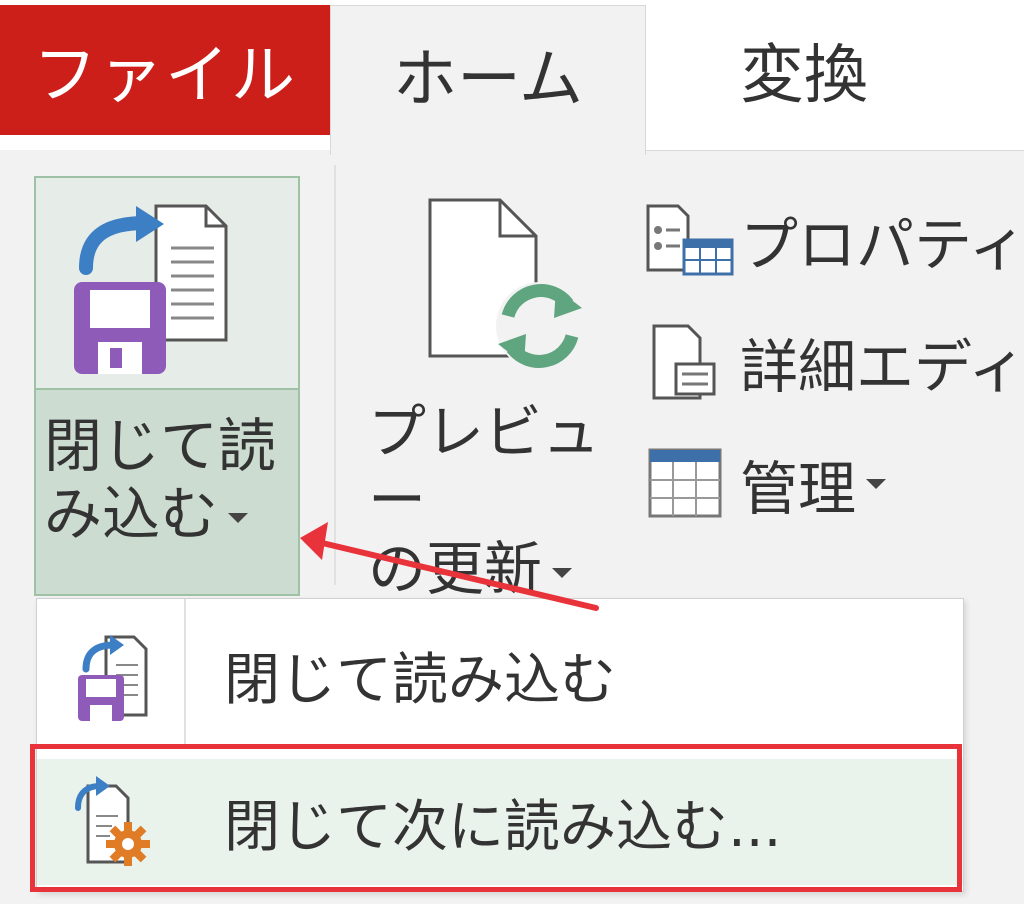 The height and width of the screenshot is (904, 1024). I want to click on advanced-editor-icon, so click(684, 362).